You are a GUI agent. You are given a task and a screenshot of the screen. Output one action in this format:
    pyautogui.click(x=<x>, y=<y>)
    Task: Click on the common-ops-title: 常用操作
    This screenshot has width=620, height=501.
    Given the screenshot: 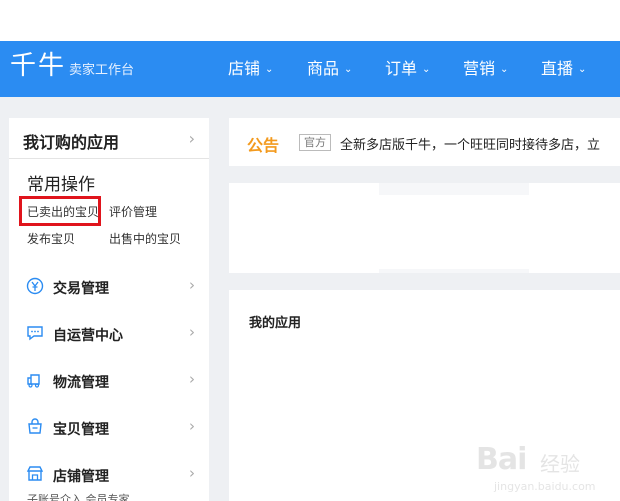 What is the action you would take?
    pyautogui.click(x=61, y=185)
    